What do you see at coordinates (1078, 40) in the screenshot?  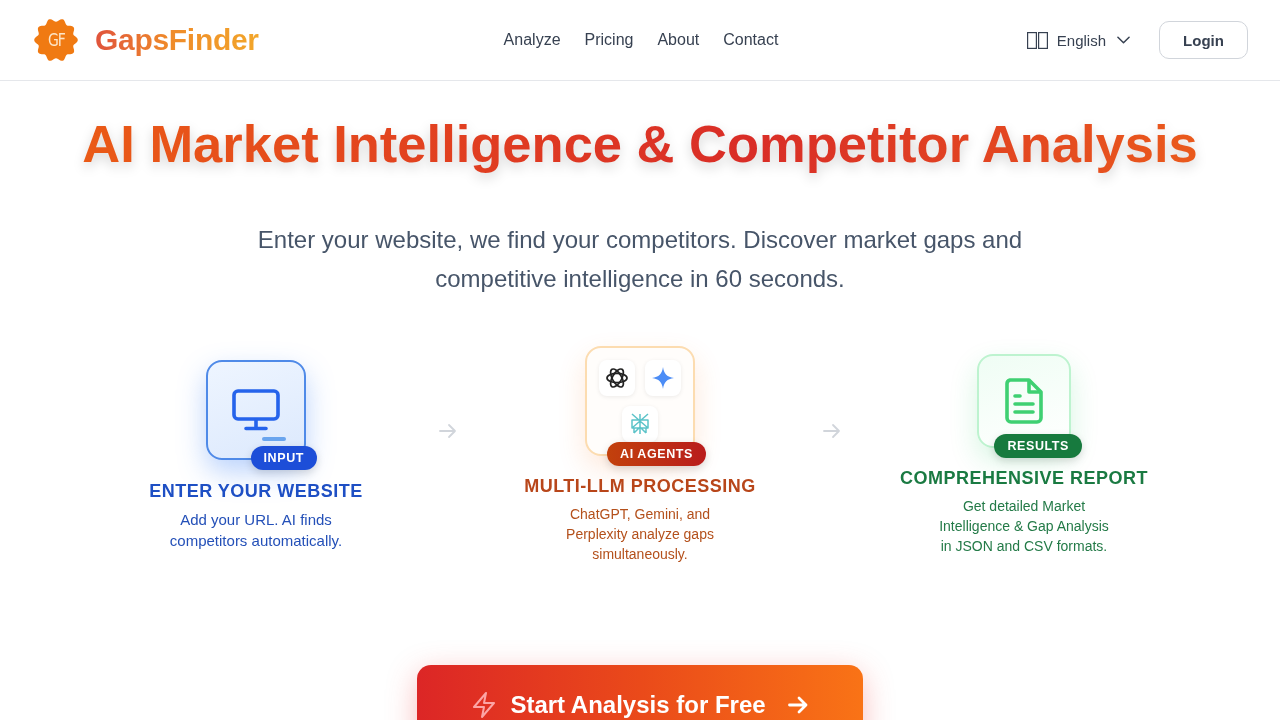 I see `language-selector: English` at bounding box center [1078, 40].